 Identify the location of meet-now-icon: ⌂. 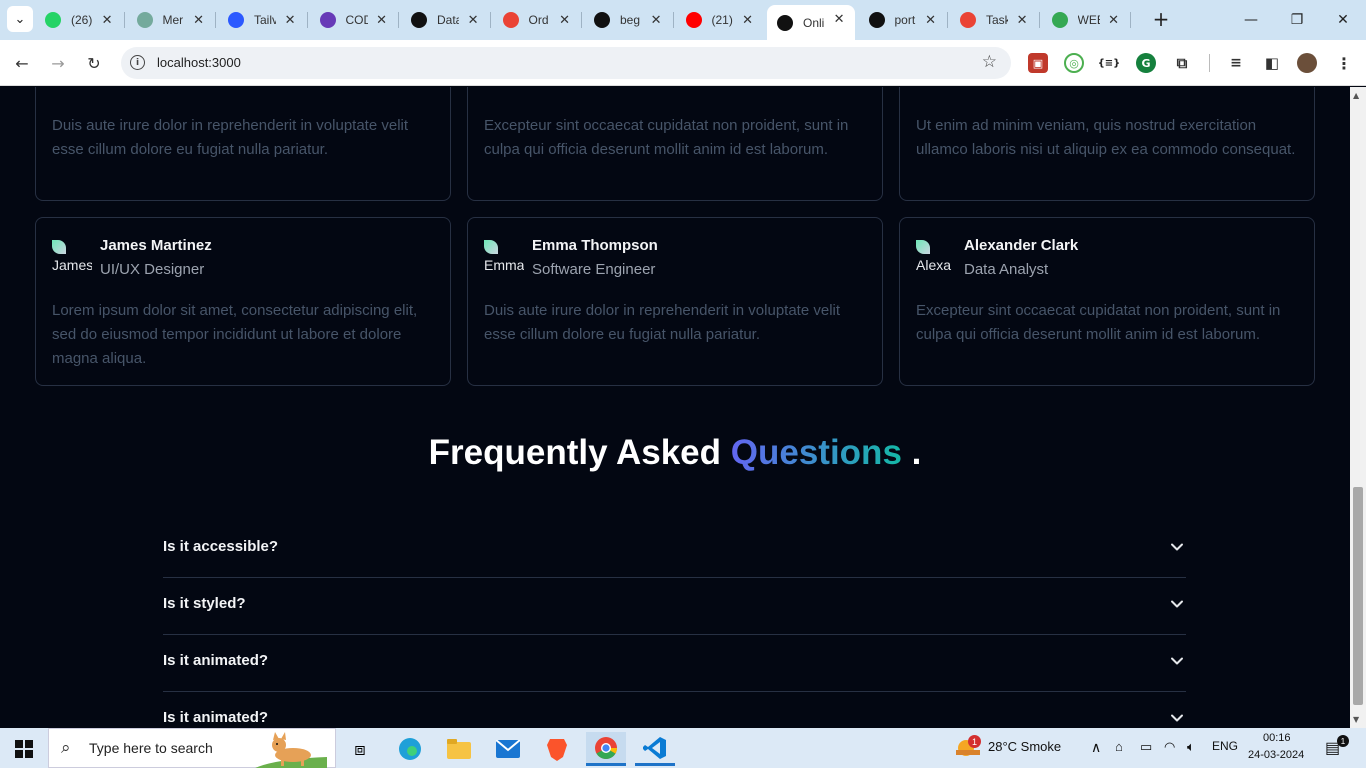
(1119, 746).